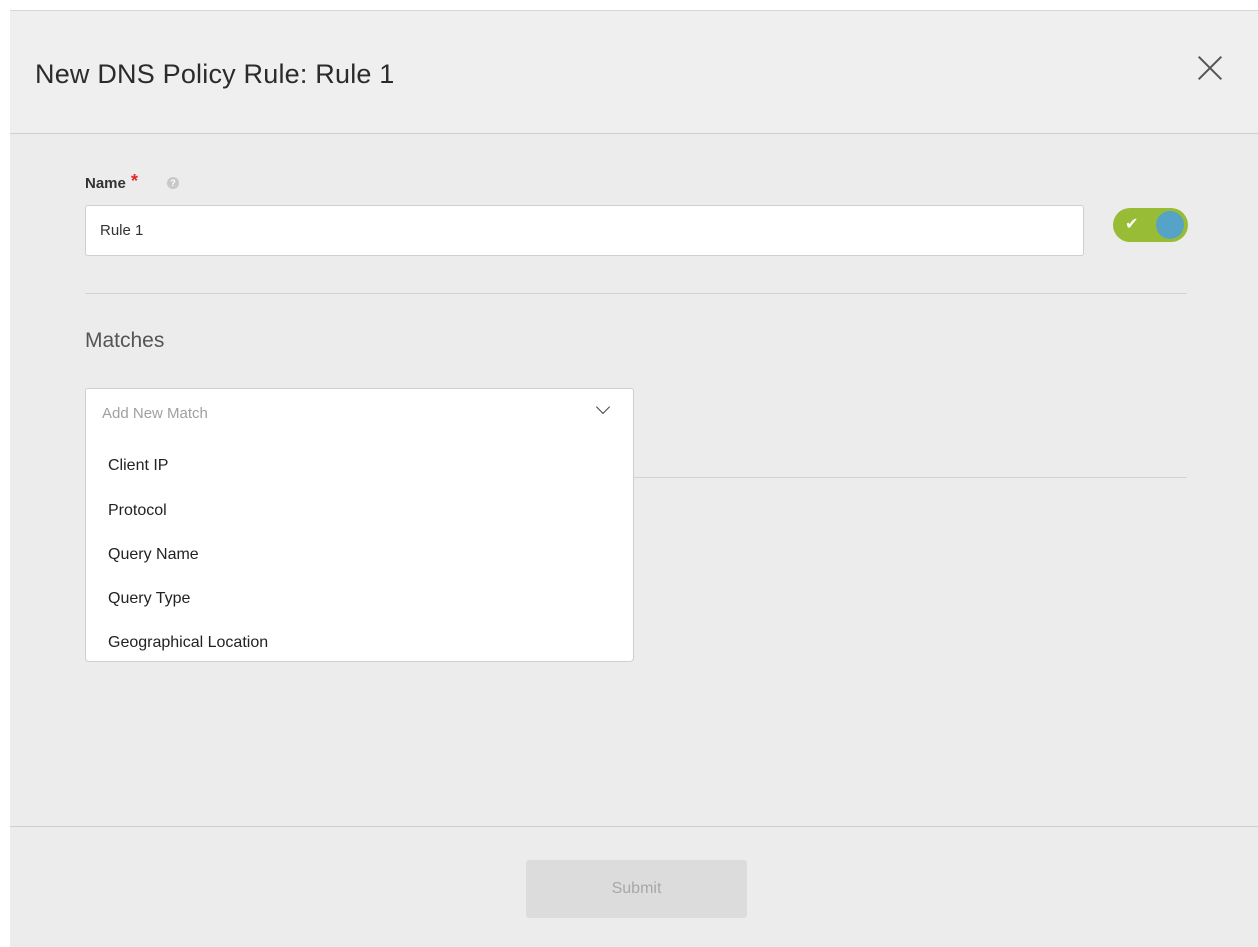 The width and height of the screenshot is (1258, 947). Describe the element at coordinates (1210, 68) in the screenshot. I see `close-icon` at that location.